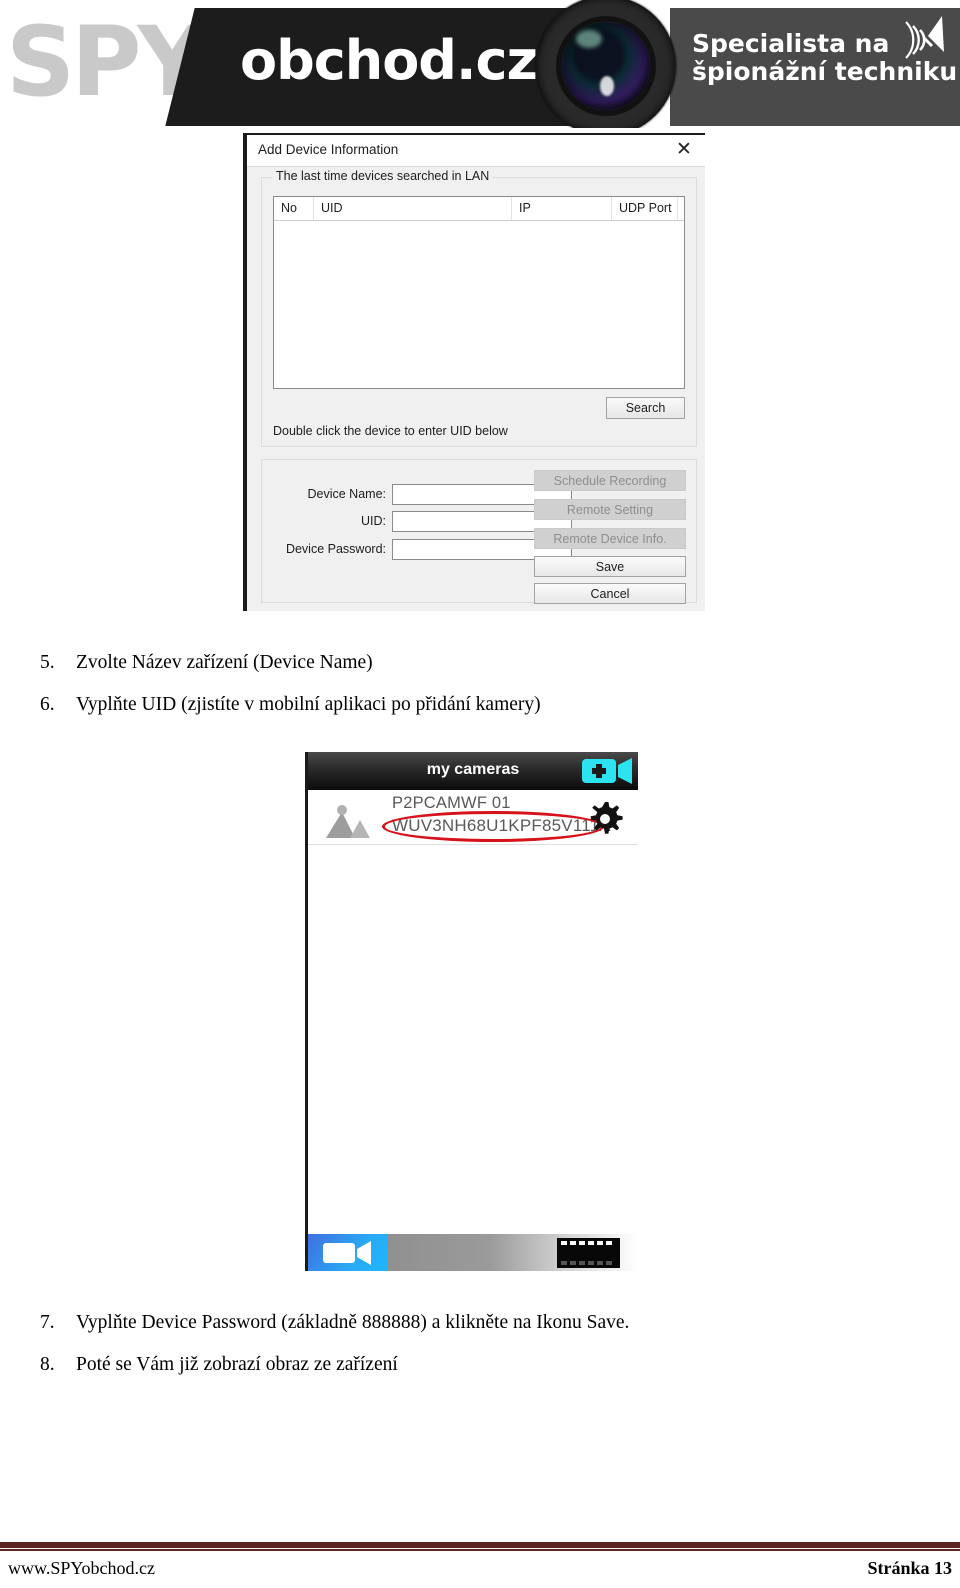 The width and height of the screenshot is (960, 1588). I want to click on save-button: Save, so click(610, 566).